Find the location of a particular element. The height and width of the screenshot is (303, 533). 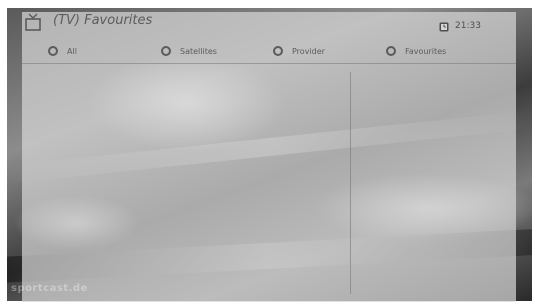

tab-favourites: Favourites is located at coordinates (416, 51).